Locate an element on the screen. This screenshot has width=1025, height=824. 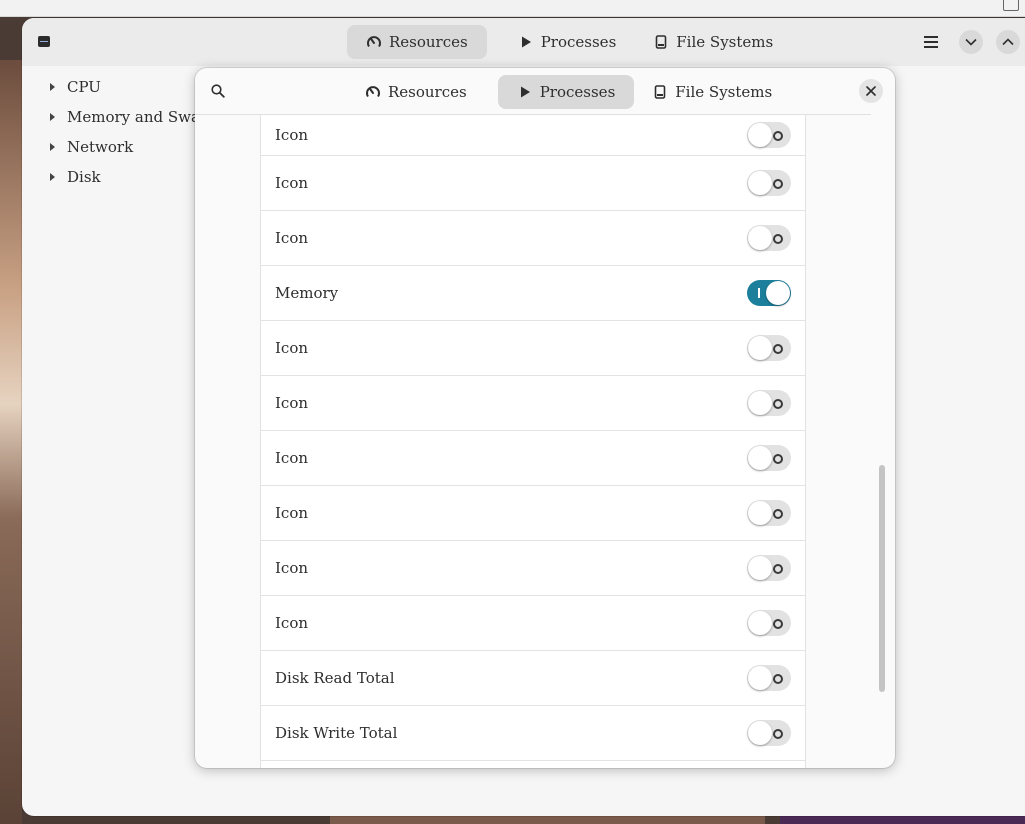
hamburger-menu-icon is located at coordinates (931, 42).